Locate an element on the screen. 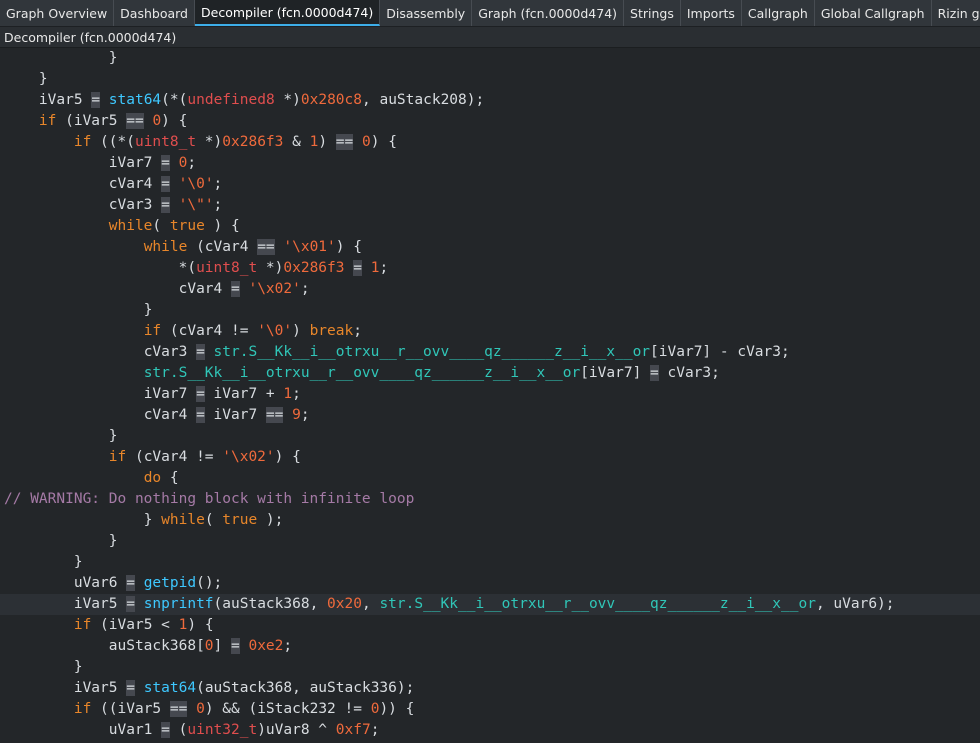 This screenshot has width=980, height=743. code-line: cVar3 = '\"'; is located at coordinates (490, 205).